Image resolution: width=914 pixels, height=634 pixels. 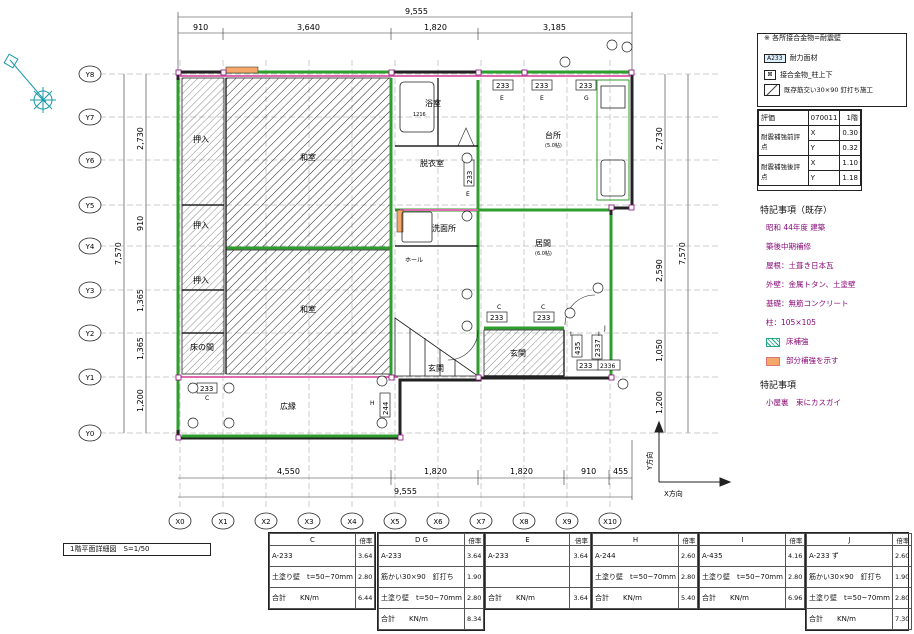 I want to click on partial-reinforce-icon, so click(x=773, y=361).